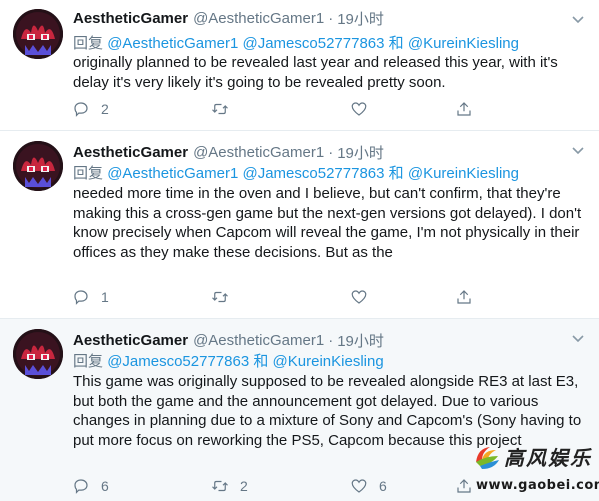 The height and width of the screenshot is (501, 599). I want to click on watermark: 高风娱乐 www.gaobei.com, so click(534, 469).